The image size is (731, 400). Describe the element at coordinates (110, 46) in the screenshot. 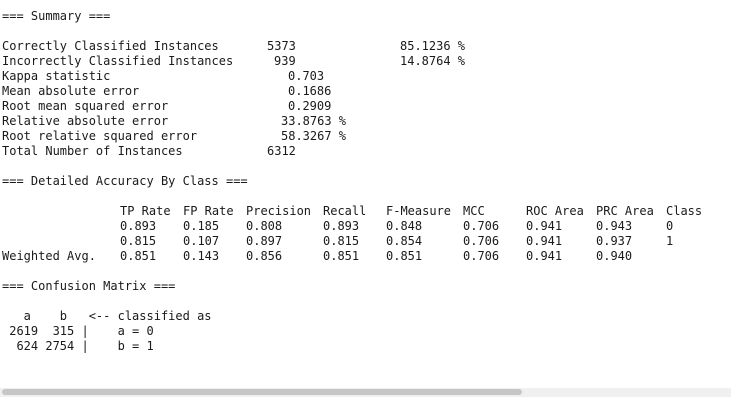

I see `summary-label: Correctly Classified Instances` at that location.